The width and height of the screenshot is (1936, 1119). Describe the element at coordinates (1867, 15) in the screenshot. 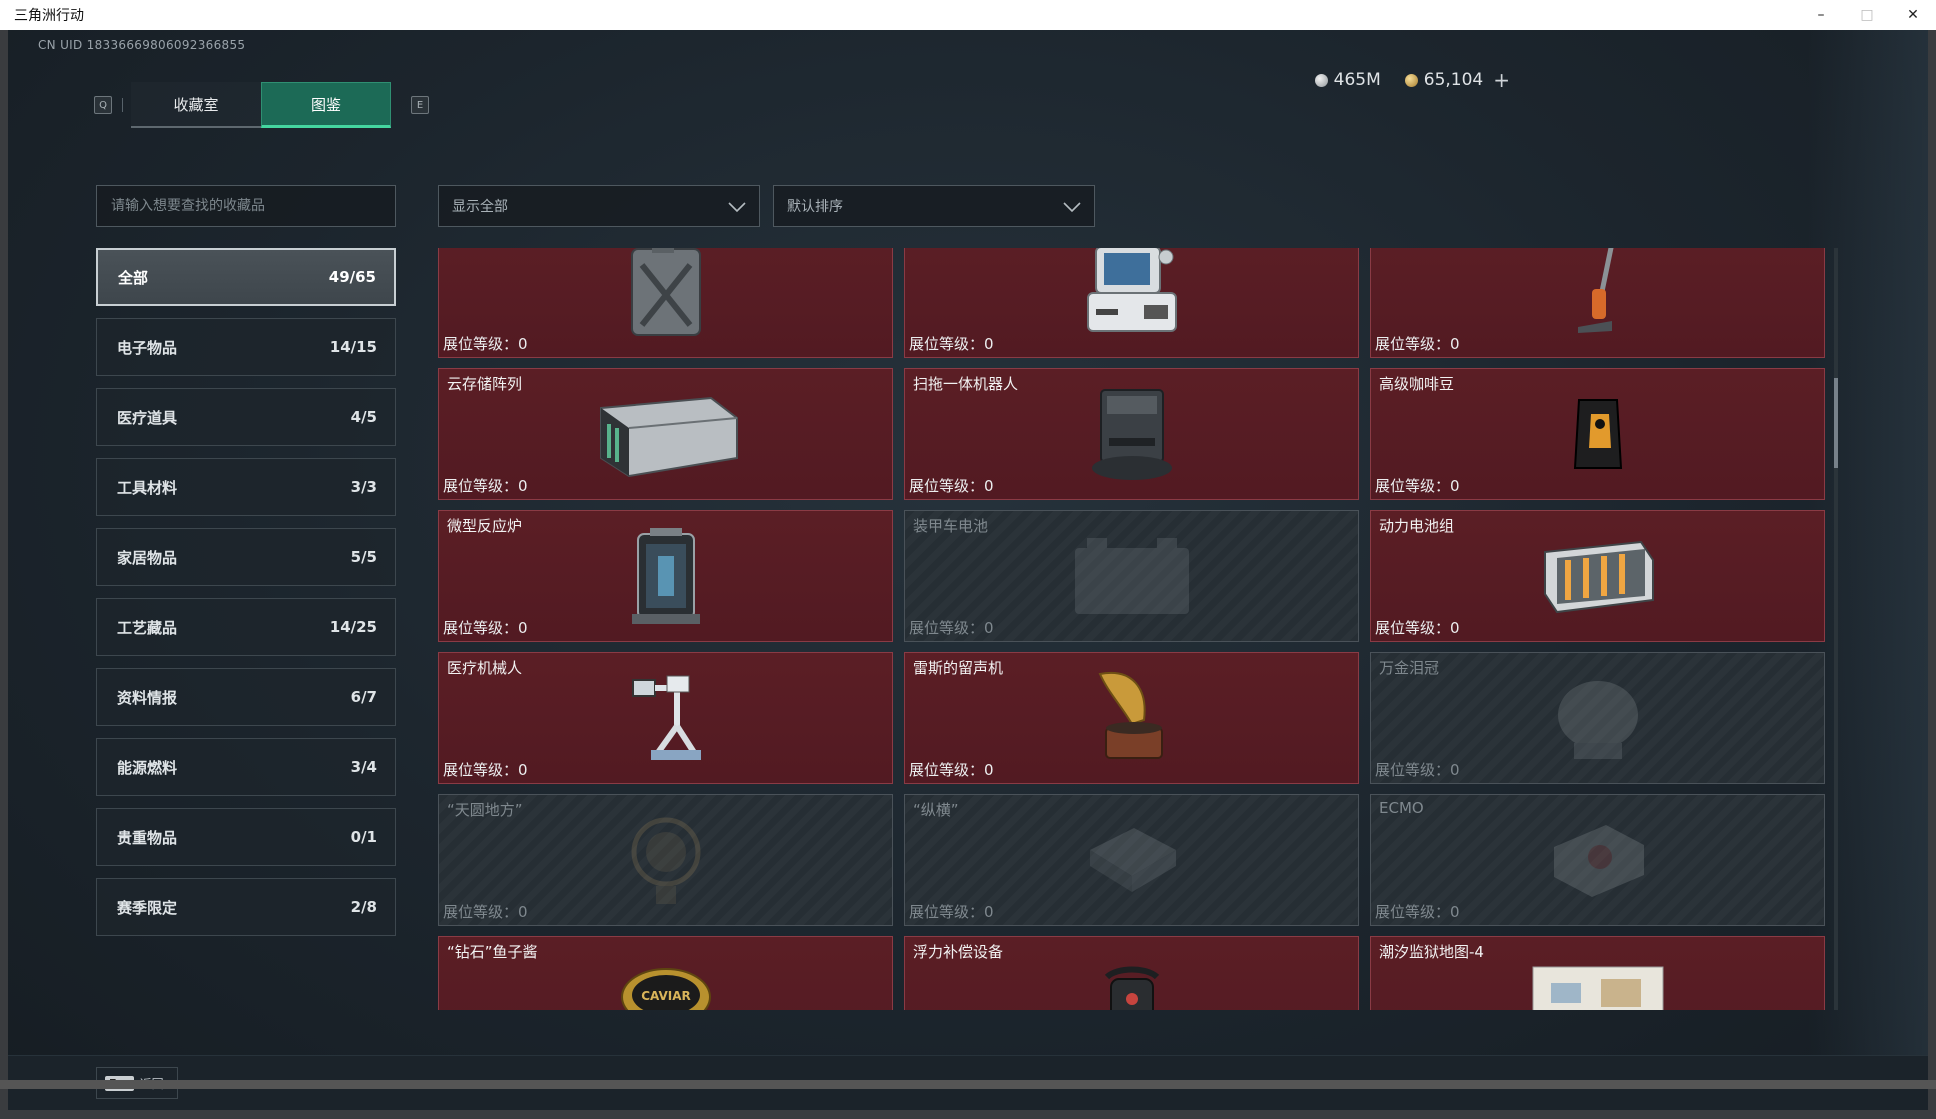

I see `maximize-button: □` at that location.